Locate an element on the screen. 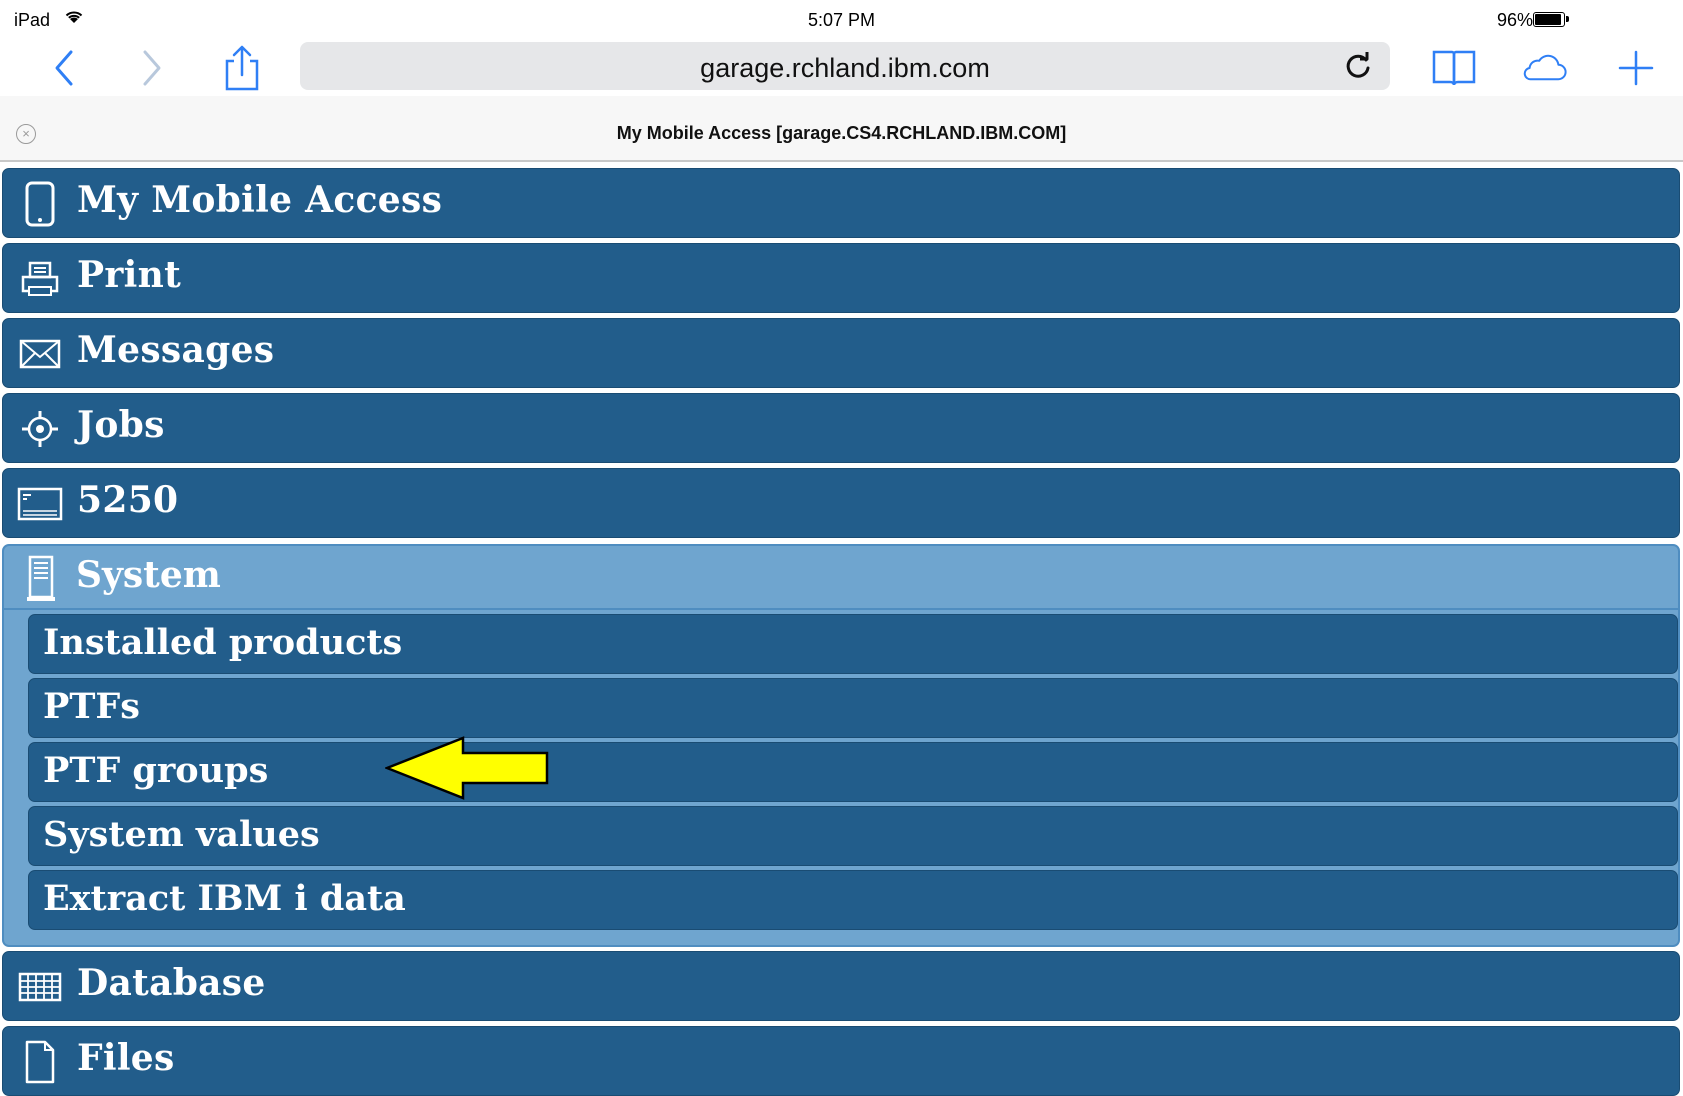 The width and height of the screenshot is (1683, 1096). menu-item-print: Print is located at coordinates (841, 278).